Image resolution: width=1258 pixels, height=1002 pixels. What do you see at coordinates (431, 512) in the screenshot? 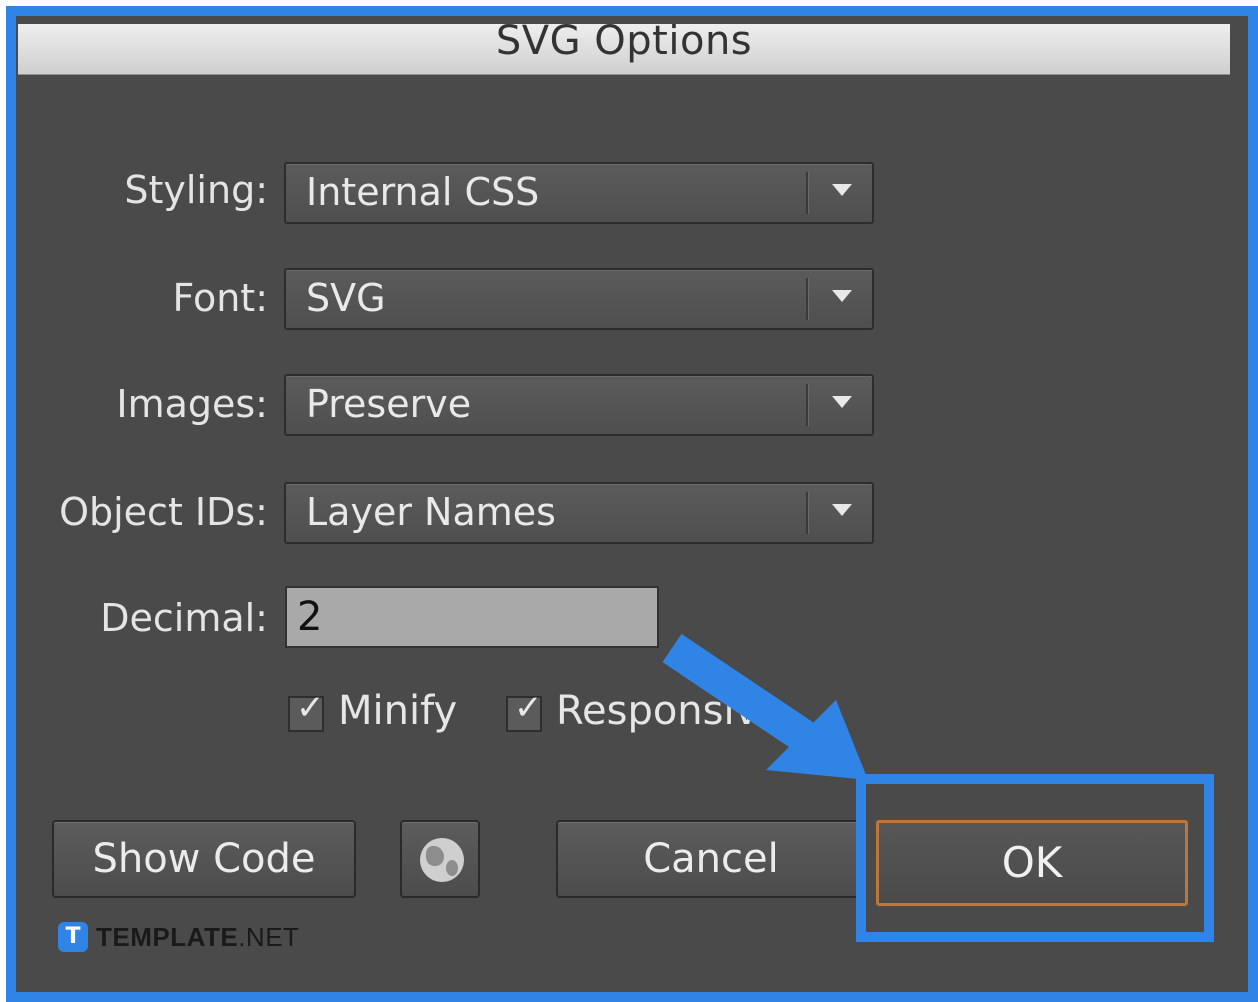
I see `object-ids-value: Layer Names` at bounding box center [431, 512].